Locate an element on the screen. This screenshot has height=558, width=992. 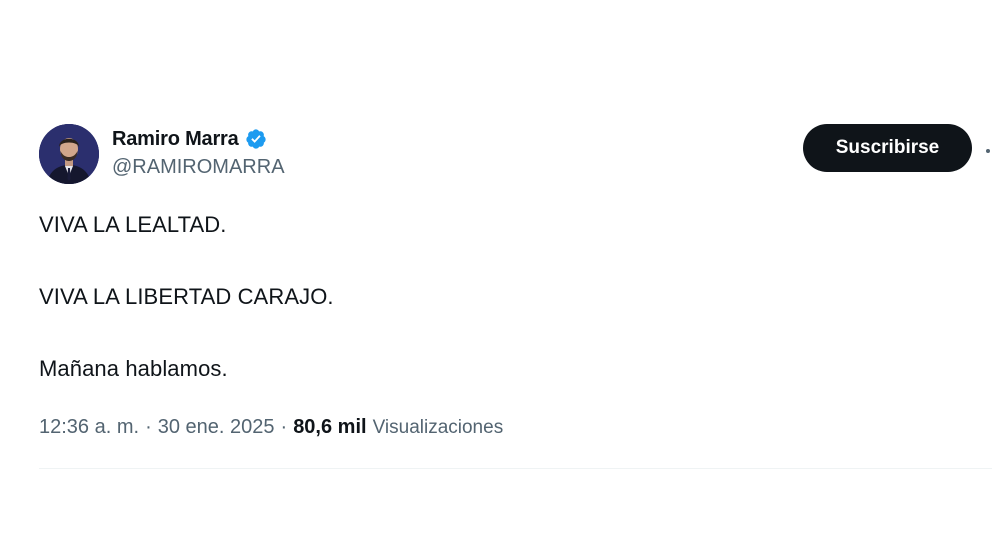
tweet-text-line: Mañana hablamos. is located at coordinates (133, 368).